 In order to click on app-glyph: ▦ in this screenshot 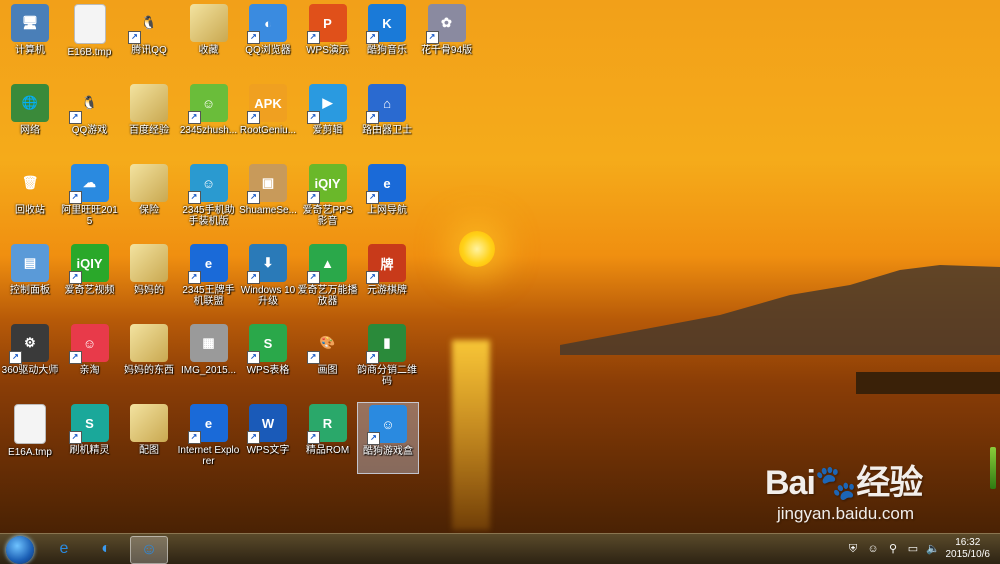, I will do `click(208, 342)`.